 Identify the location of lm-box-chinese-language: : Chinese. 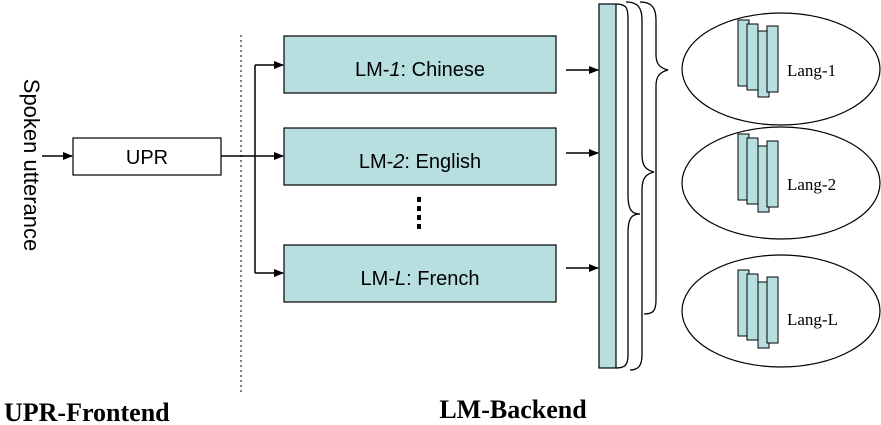
(443, 70).